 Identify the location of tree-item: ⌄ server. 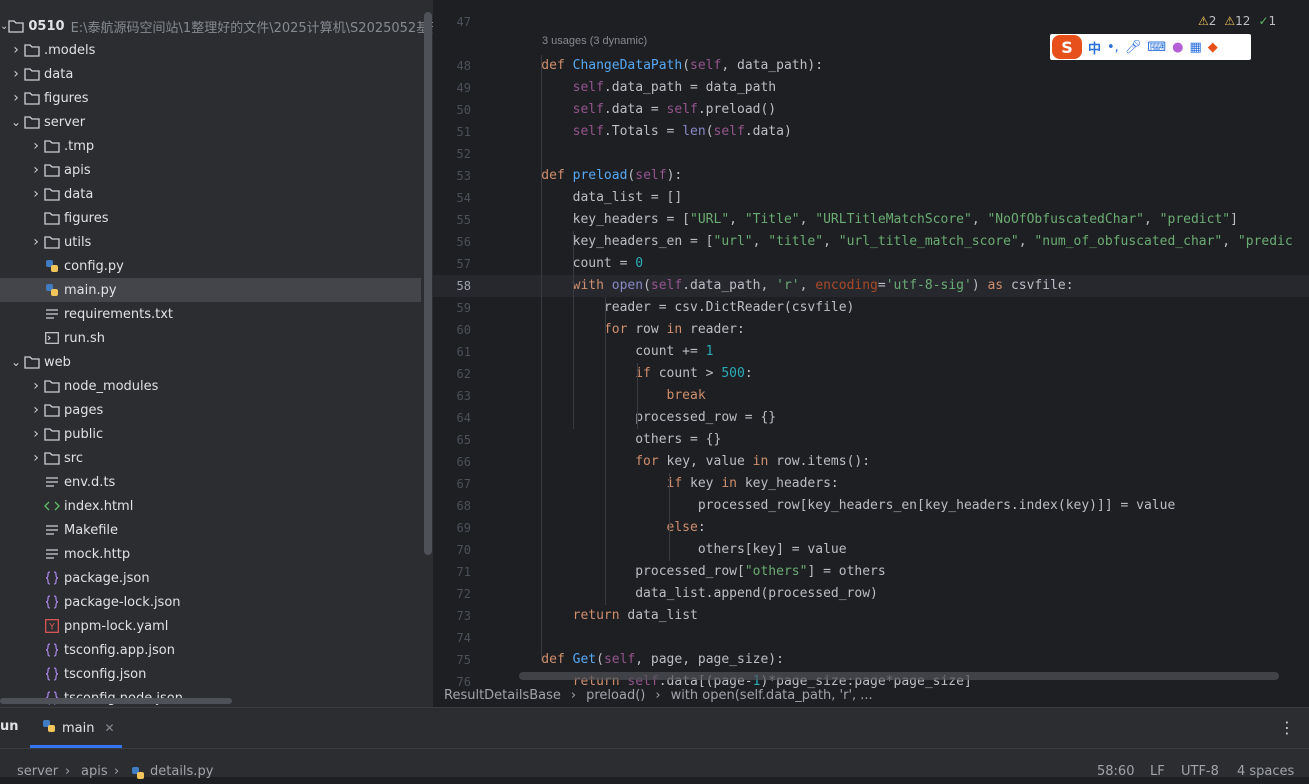
(210, 122).